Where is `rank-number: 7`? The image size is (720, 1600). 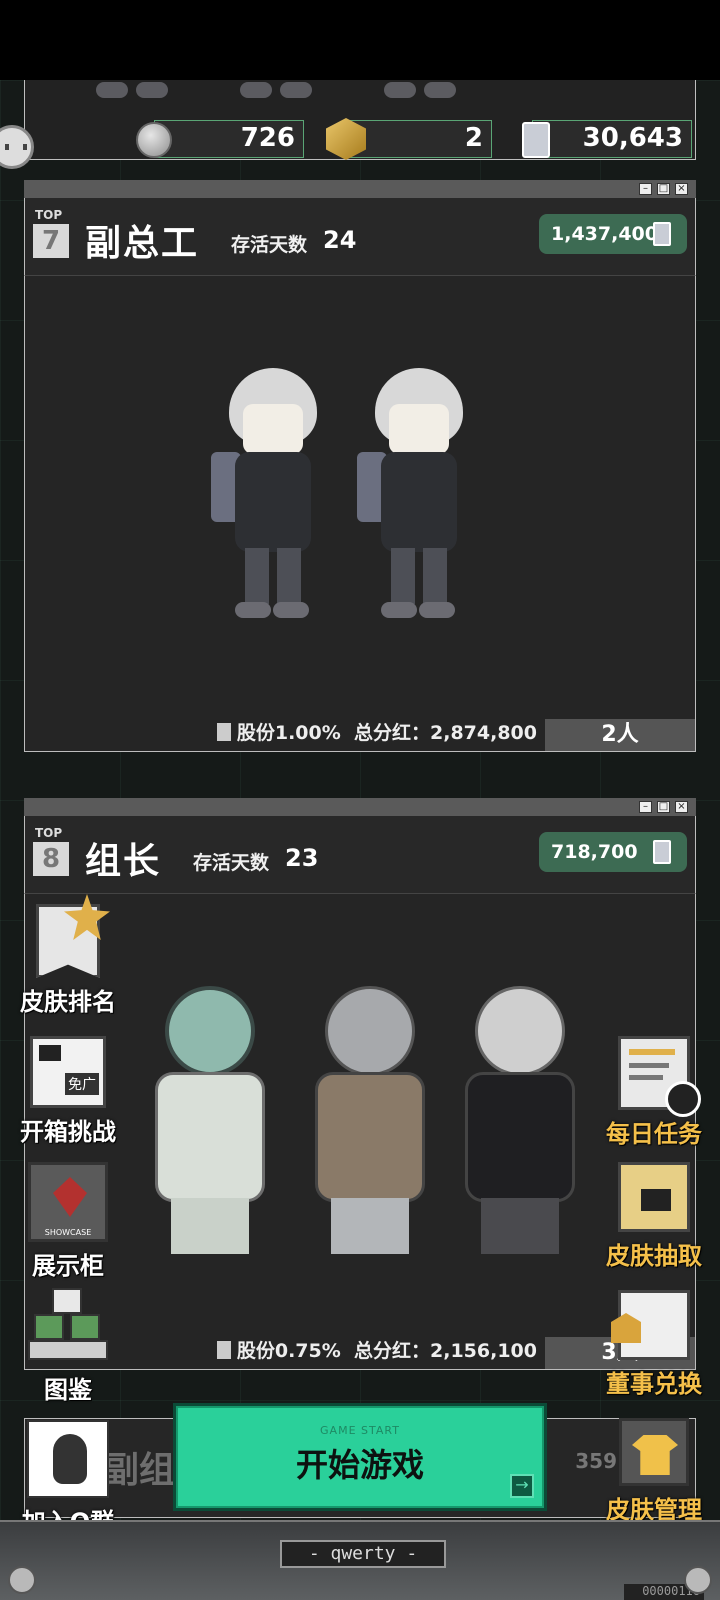
rank-number: 7 is located at coordinates (51, 241).